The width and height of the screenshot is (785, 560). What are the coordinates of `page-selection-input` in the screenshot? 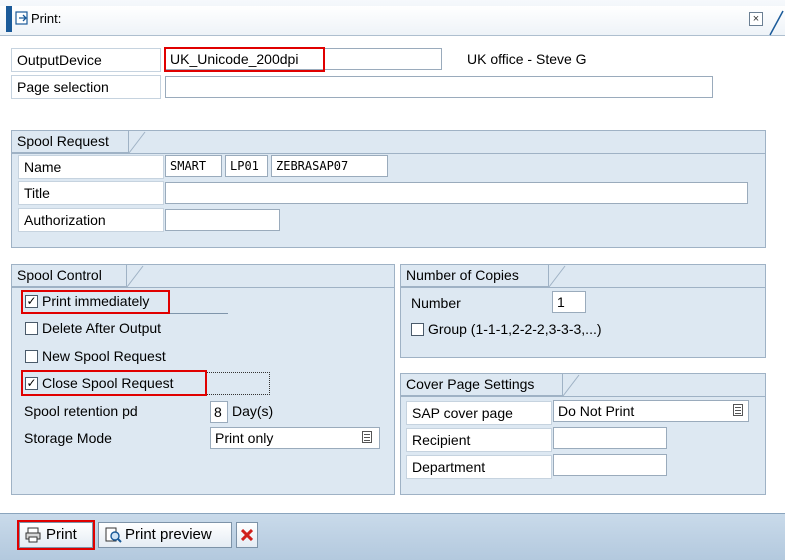 It's located at (439, 87).